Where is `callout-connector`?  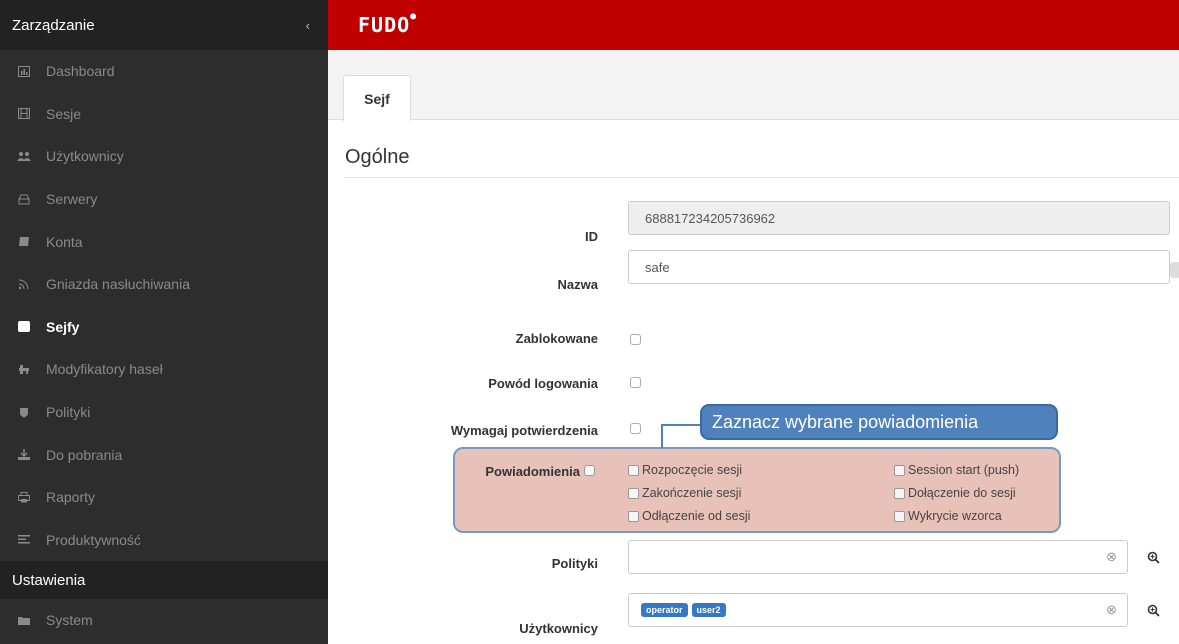
callout-connector is located at coordinates (681, 425).